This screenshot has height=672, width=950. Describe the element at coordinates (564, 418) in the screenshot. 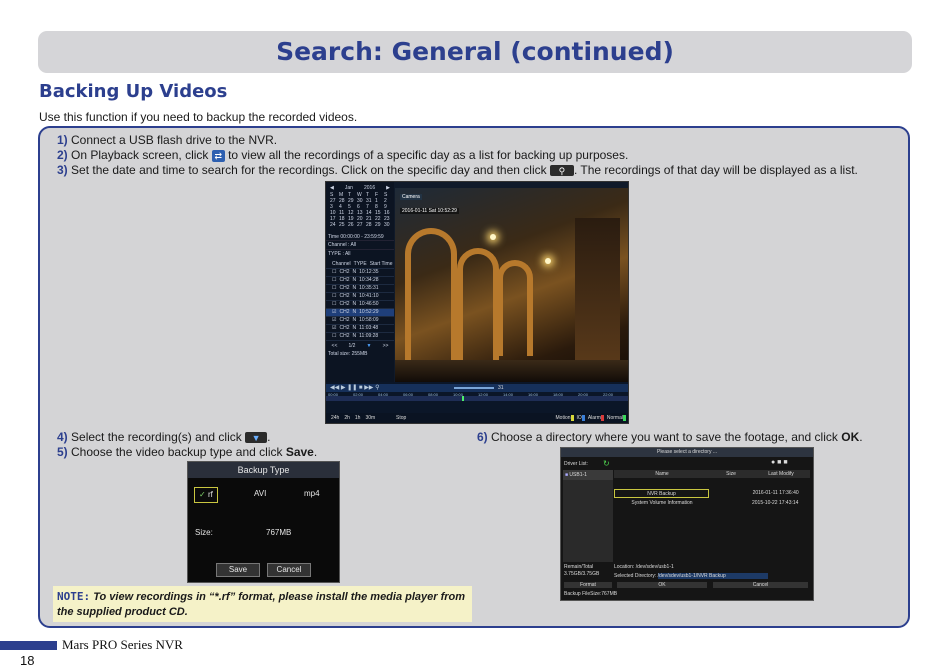

I see `legend-item: Motion` at that location.